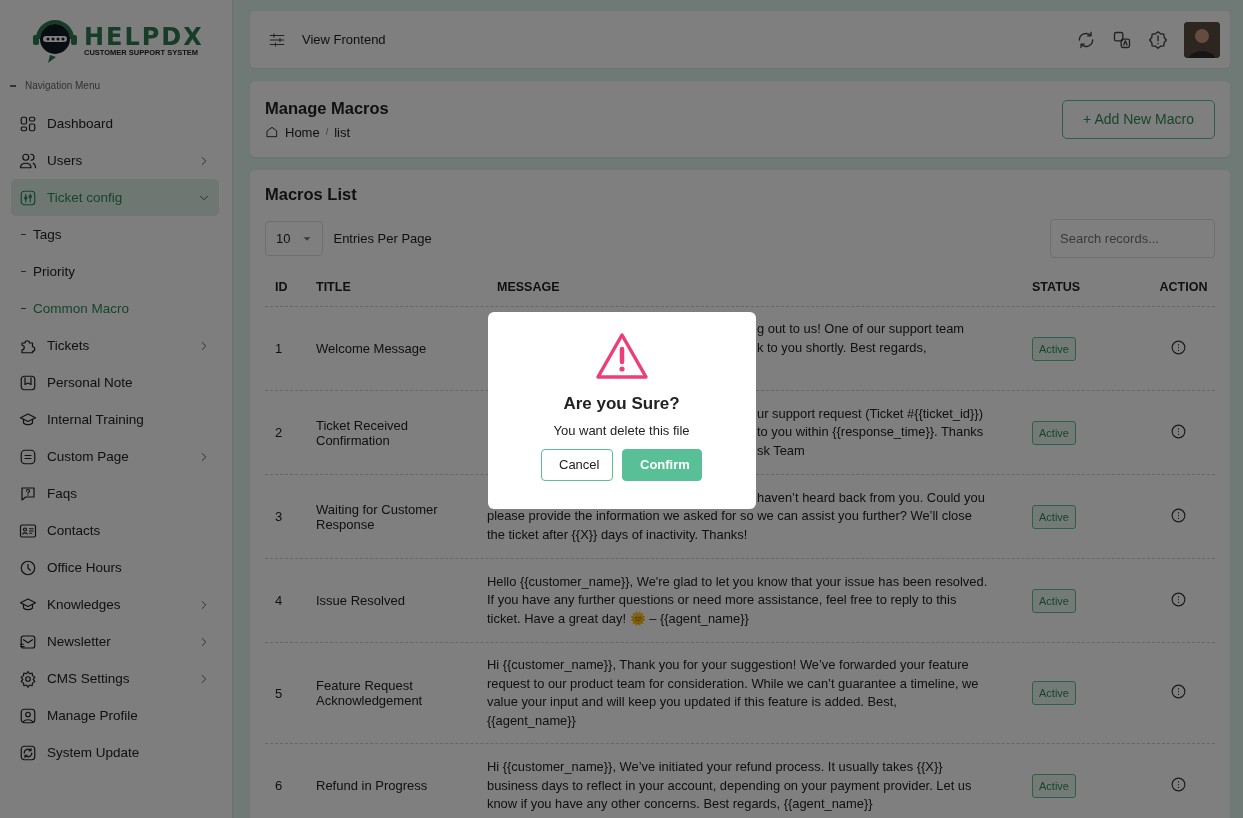 This screenshot has width=1243, height=818. I want to click on sidebar-item: Tickets, so click(115, 345).